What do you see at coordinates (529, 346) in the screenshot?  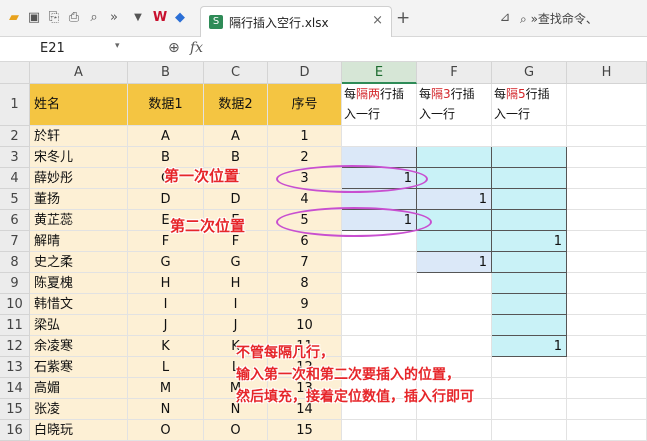 I see `cell-g12: 1` at bounding box center [529, 346].